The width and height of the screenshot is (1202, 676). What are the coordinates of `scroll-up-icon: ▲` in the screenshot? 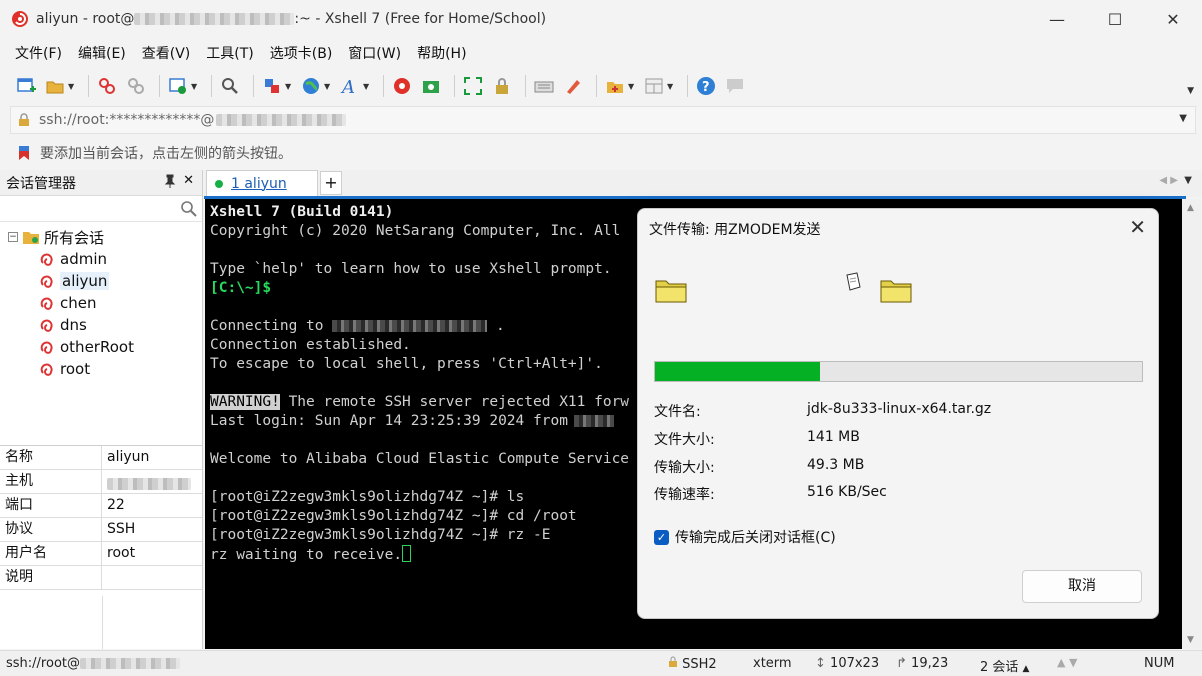 It's located at (1190, 208).